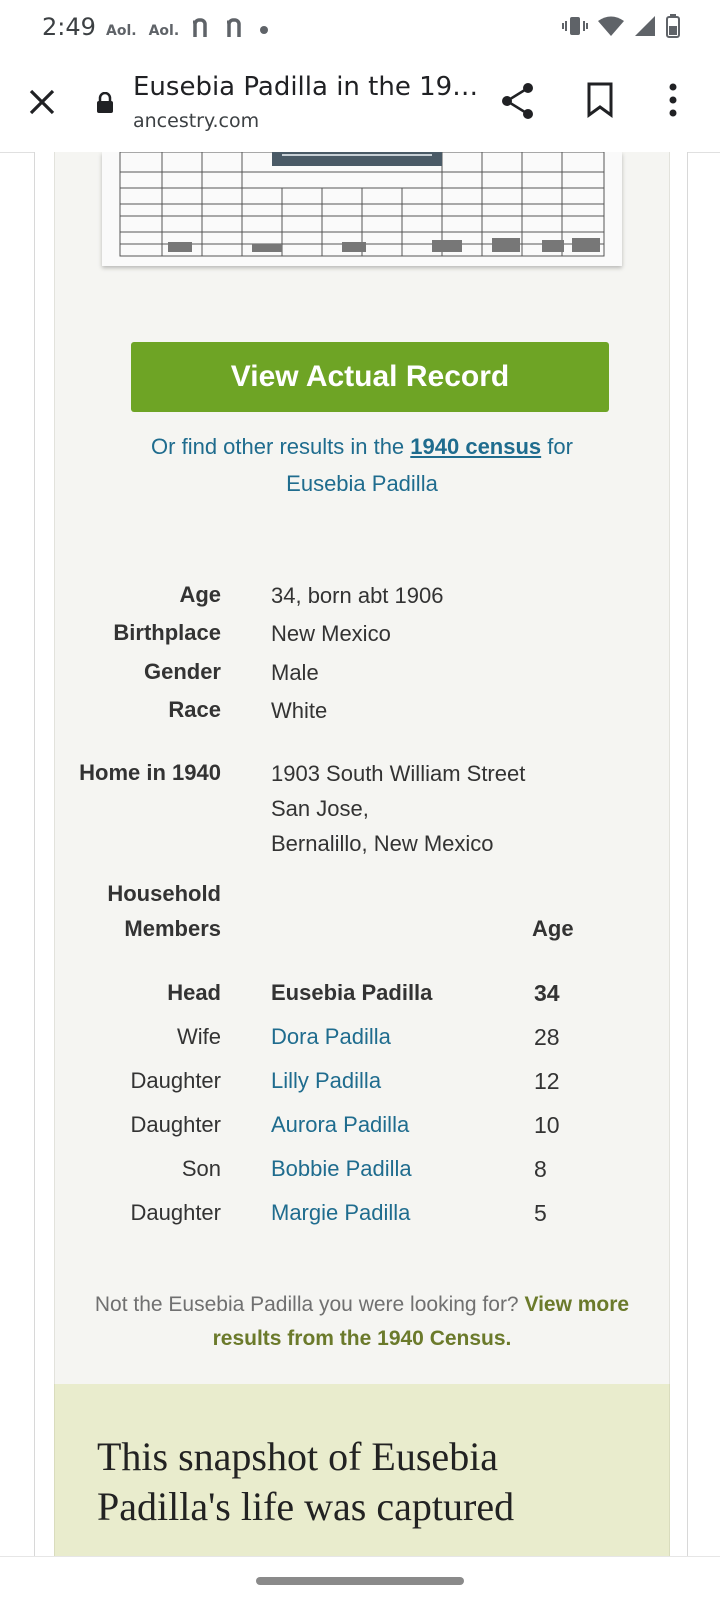 The width and height of the screenshot is (720, 1601). What do you see at coordinates (340, 1125) in the screenshot?
I see `member-name-link: Aurora Padilla` at bounding box center [340, 1125].